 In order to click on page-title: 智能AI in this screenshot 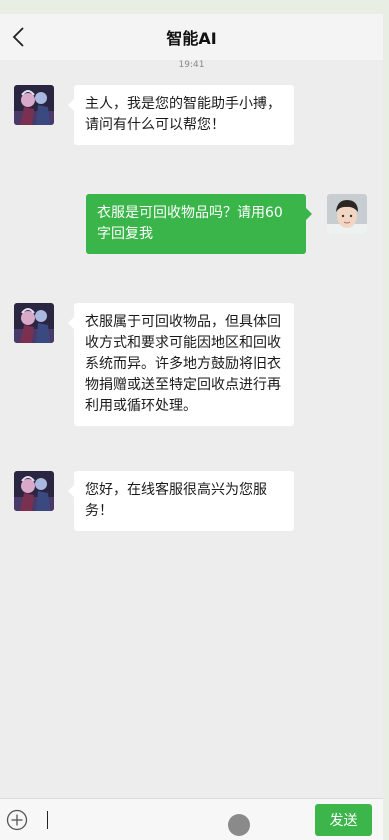, I will do `click(191, 38)`.